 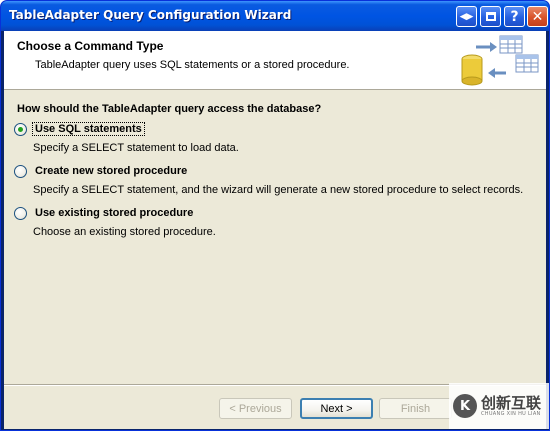 I want to click on watermark-text: 创新互联, so click(x=511, y=403).